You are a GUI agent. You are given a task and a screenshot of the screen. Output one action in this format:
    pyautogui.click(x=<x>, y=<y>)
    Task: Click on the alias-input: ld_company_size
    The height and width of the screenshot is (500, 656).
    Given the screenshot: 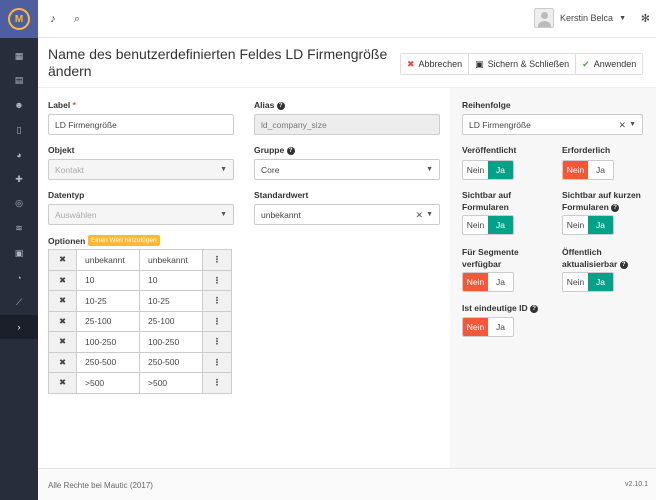 What is the action you would take?
    pyautogui.click(x=347, y=124)
    